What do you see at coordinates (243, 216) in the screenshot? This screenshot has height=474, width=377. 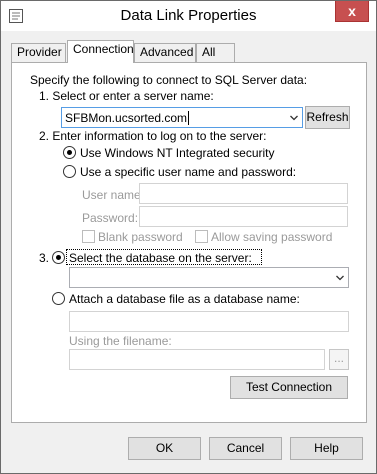 I see `password-field` at bounding box center [243, 216].